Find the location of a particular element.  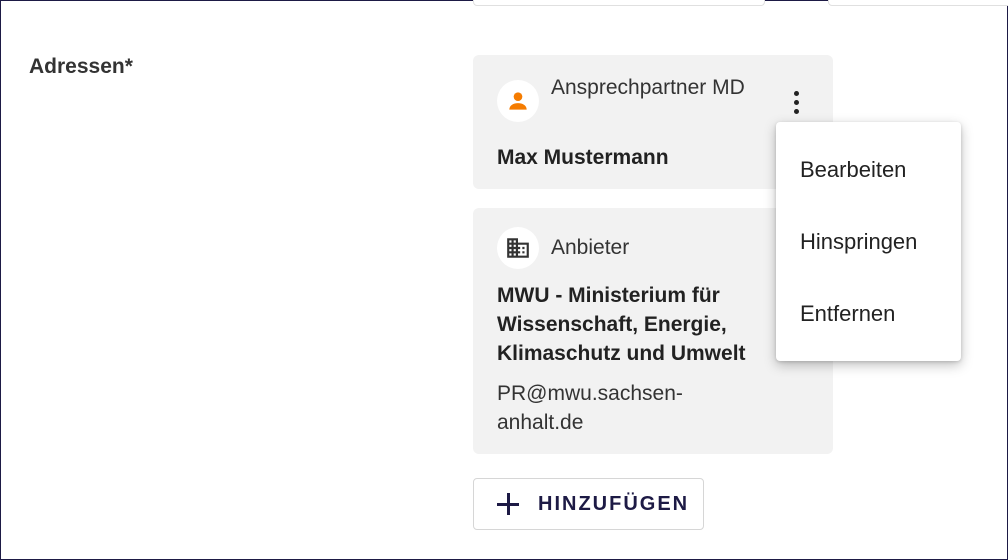

previous-field-bottom is located at coordinates (619, 3).